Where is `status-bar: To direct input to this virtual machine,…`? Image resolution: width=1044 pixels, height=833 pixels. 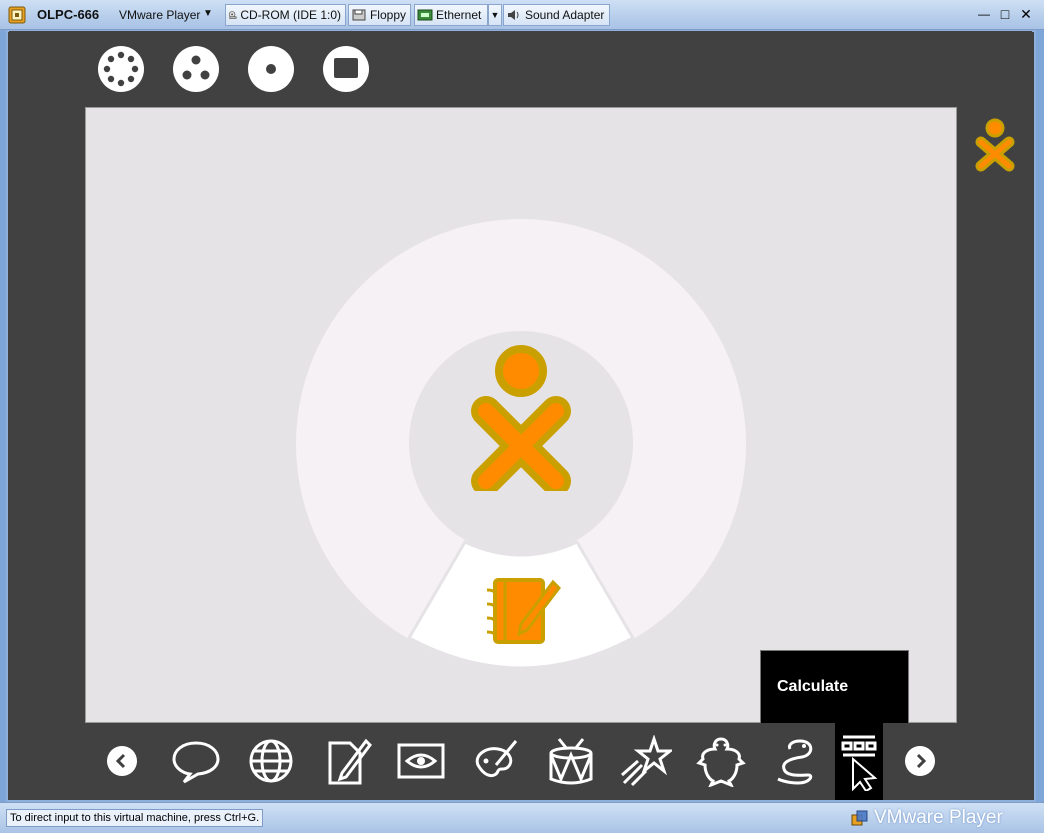
status-bar: To direct input to this virtual machine,… is located at coordinates (522, 817).